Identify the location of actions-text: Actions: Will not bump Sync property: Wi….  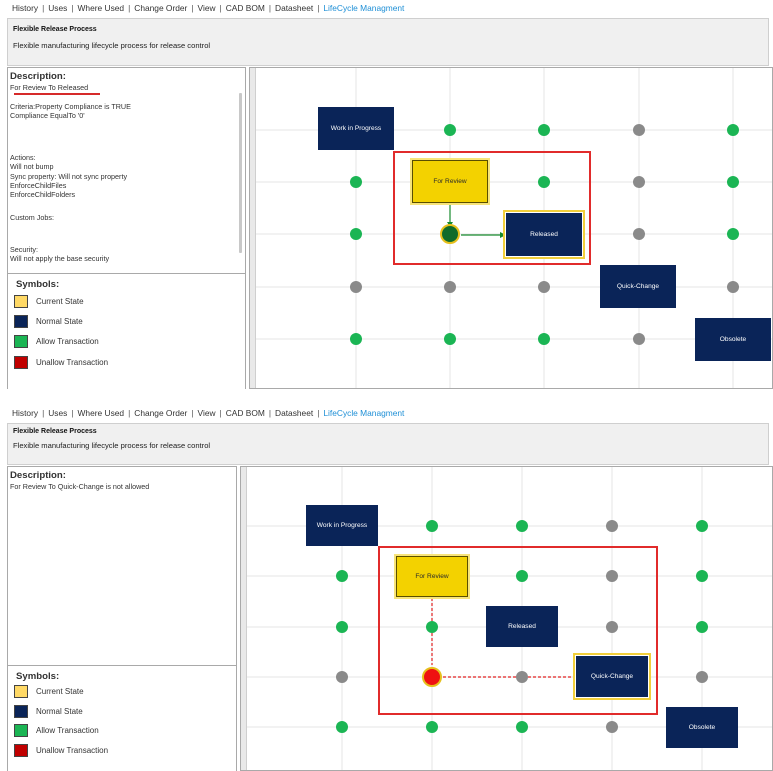
(69, 176).